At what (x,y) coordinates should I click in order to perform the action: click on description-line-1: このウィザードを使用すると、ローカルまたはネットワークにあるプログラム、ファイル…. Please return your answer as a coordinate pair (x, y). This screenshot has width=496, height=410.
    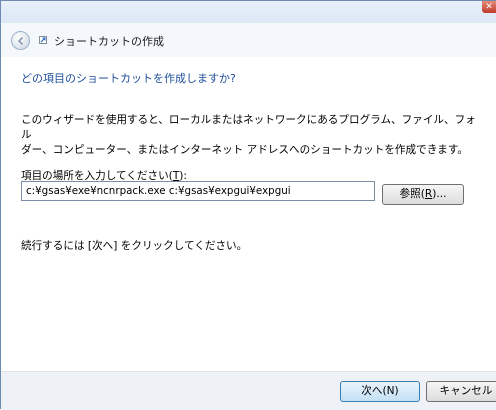
    Looking at the image, I should click on (248, 127).